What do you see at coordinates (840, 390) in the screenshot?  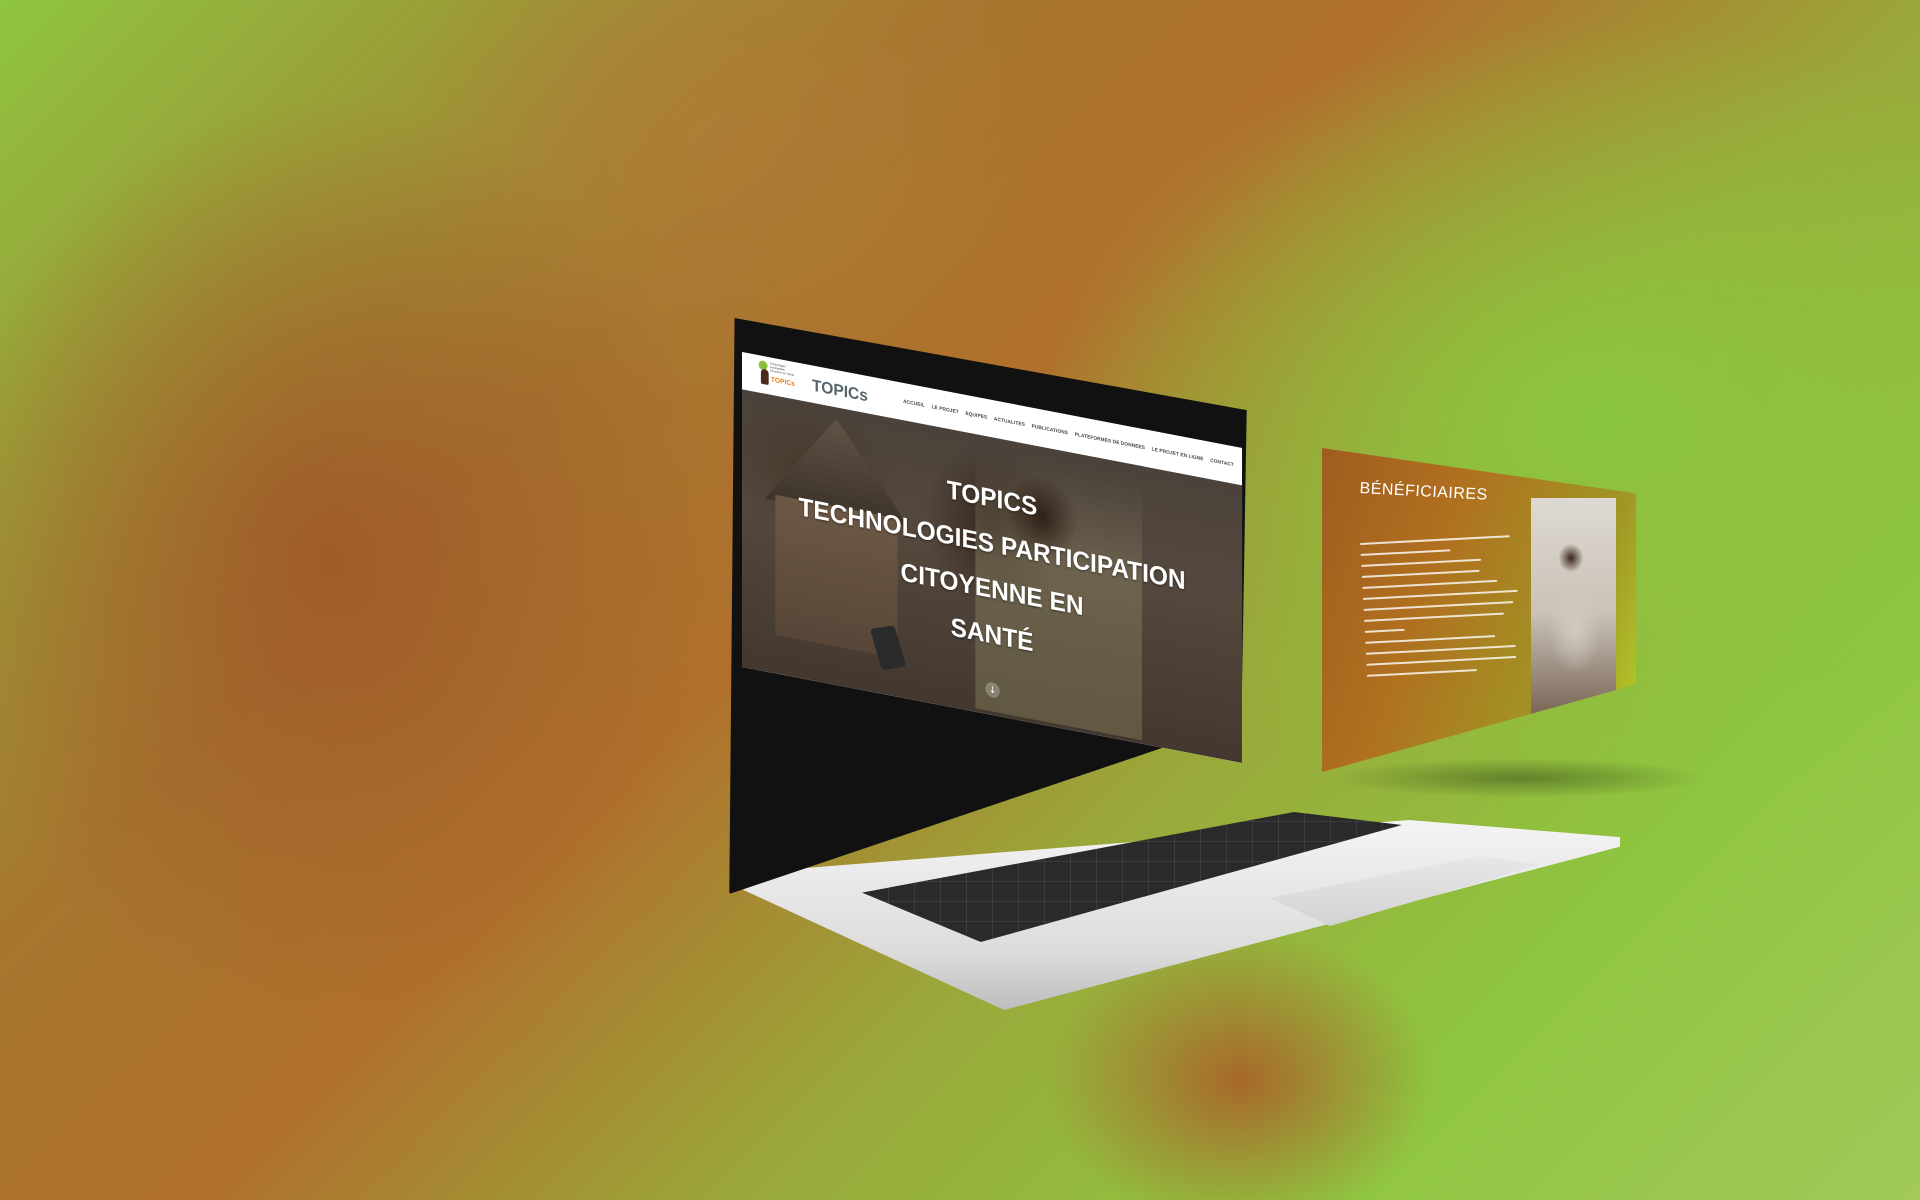 I see `brand-name: TOPICs` at bounding box center [840, 390].